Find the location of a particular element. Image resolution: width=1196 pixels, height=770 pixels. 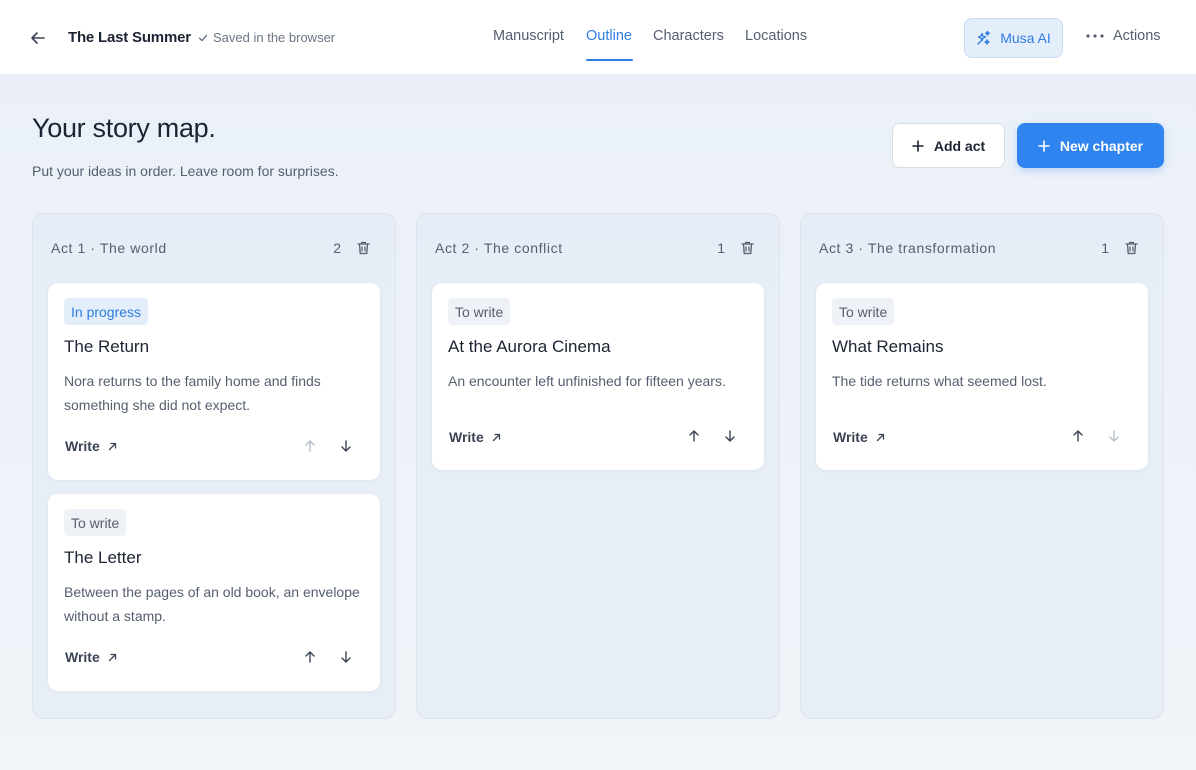

more-horizontal-icon is located at coordinates (1095, 36).